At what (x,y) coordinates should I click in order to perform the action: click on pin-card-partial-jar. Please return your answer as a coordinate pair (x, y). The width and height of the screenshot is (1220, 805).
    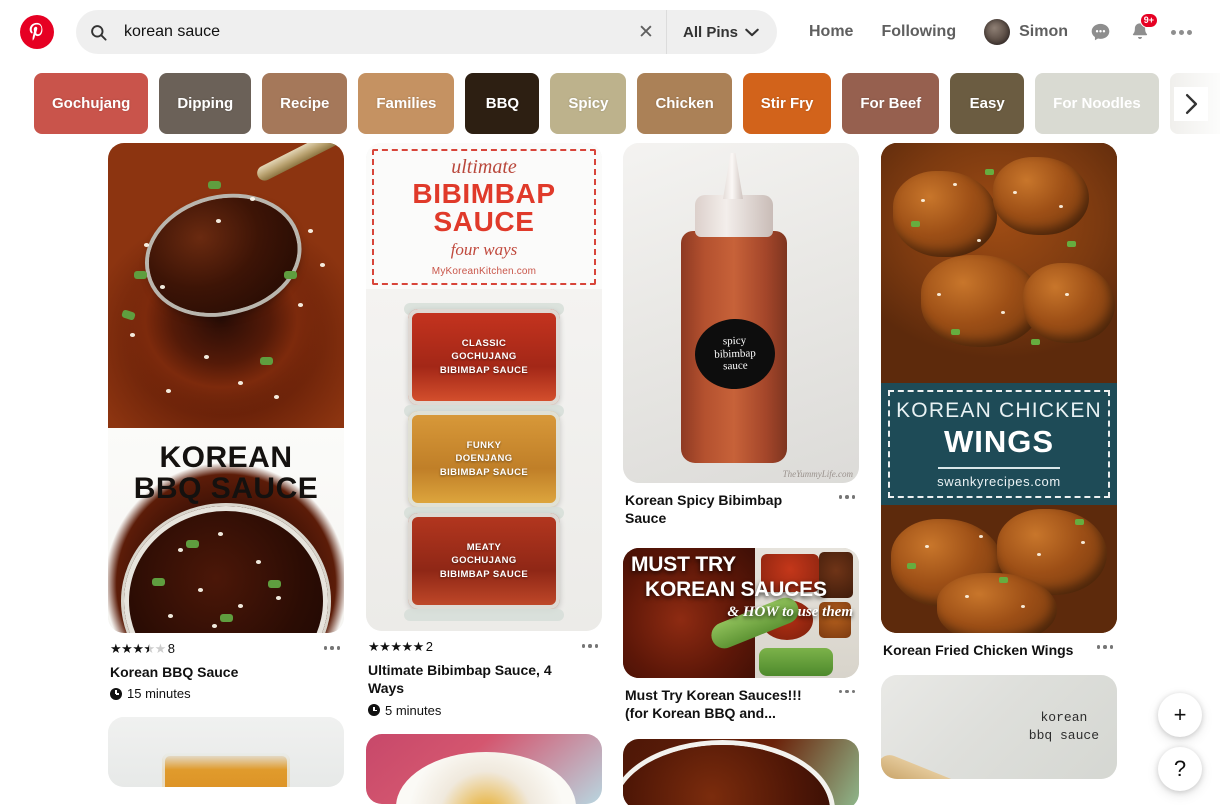
    Looking at the image, I should click on (226, 752).